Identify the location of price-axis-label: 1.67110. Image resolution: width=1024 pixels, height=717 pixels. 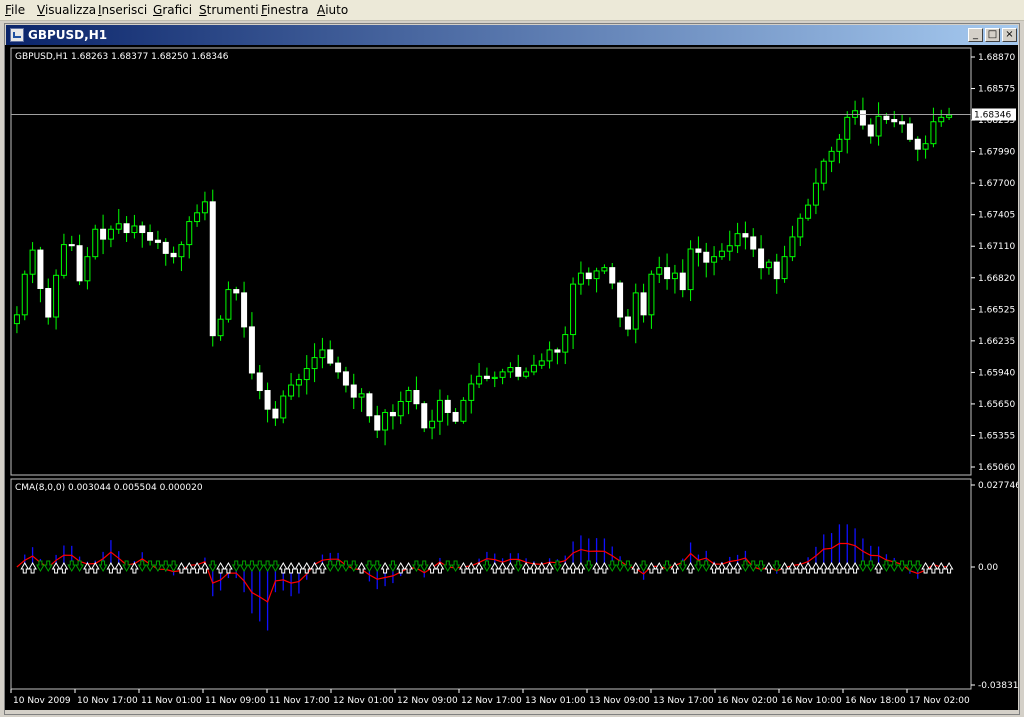
(996, 247).